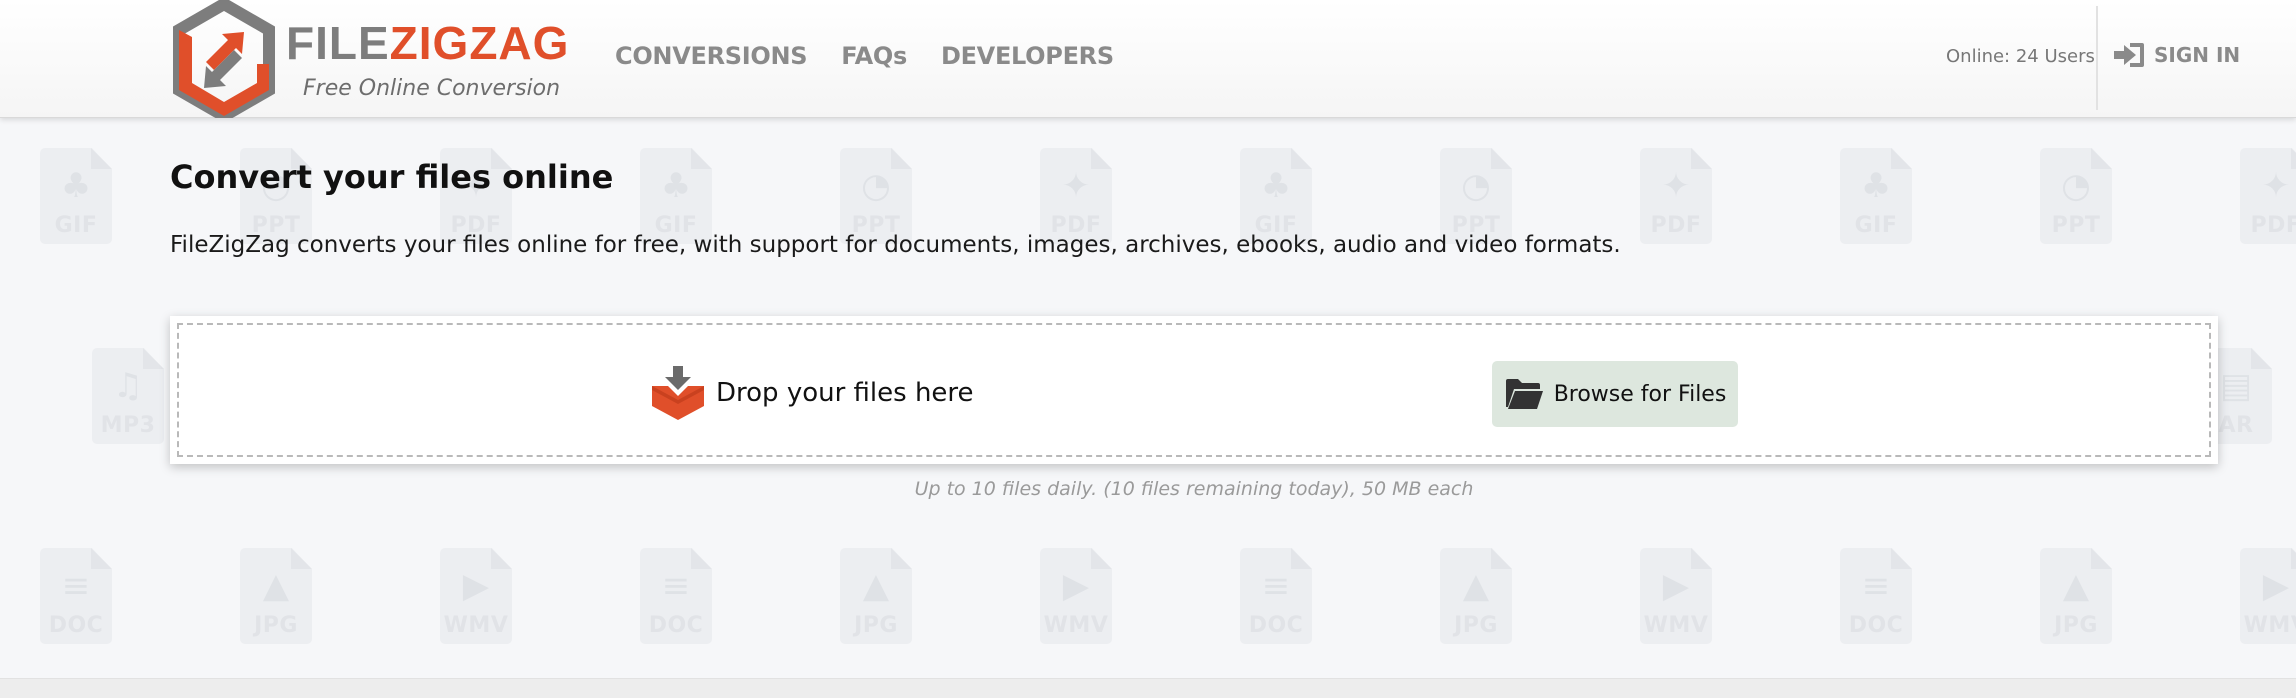 The width and height of the screenshot is (2296, 698). Describe the element at coordinates (845, 393) in the screenshot. I see `drop-label: Drop your files here` at that location.